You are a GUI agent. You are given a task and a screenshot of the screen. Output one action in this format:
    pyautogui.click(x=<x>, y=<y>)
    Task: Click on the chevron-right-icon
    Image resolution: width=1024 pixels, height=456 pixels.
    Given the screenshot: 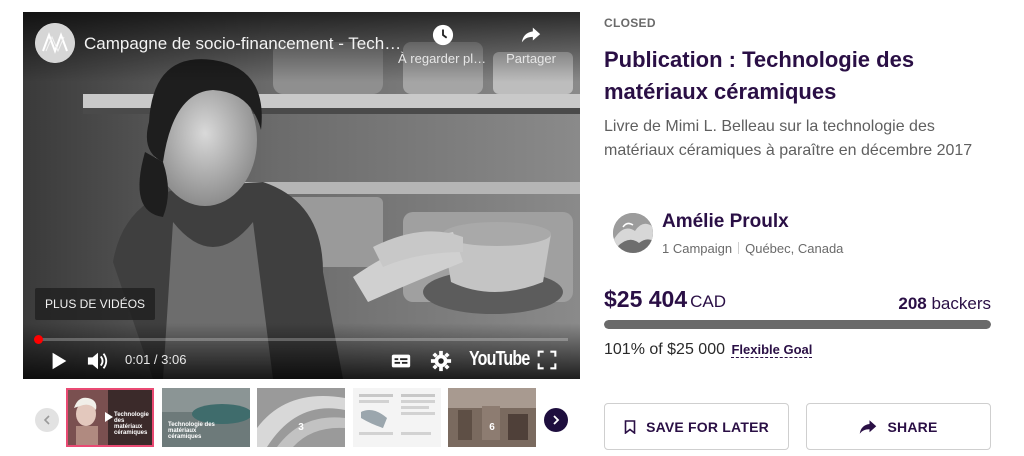 What is the action you would take?
    pyautogui.click(x=556, y=420)
    